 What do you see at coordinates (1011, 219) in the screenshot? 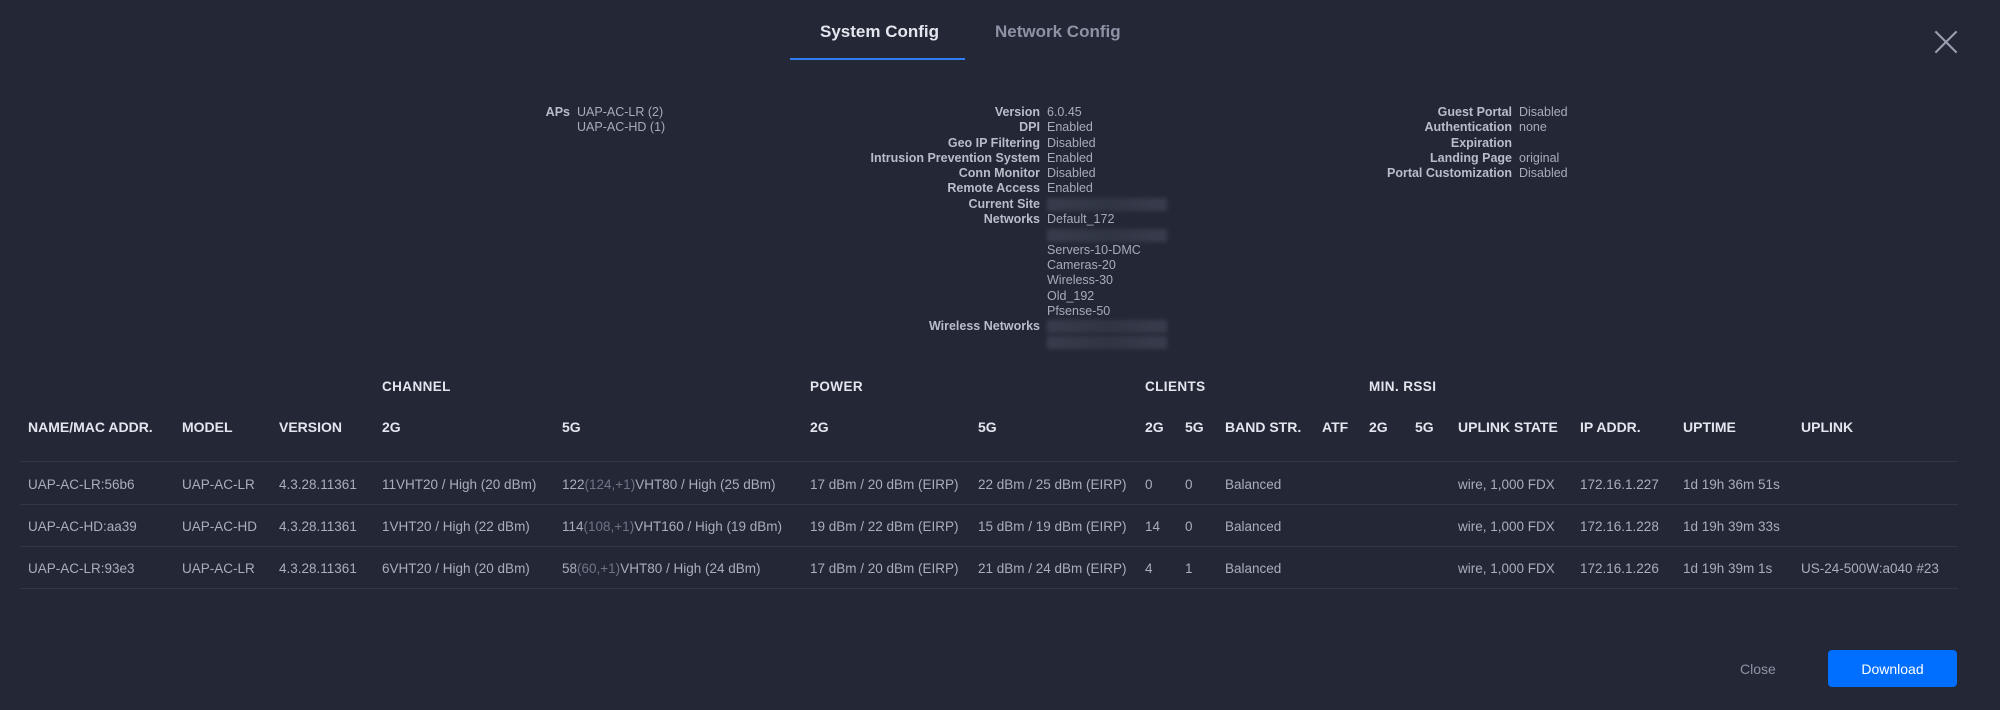
I see `summary-label: Networks` at bounding box center [1011, 219].